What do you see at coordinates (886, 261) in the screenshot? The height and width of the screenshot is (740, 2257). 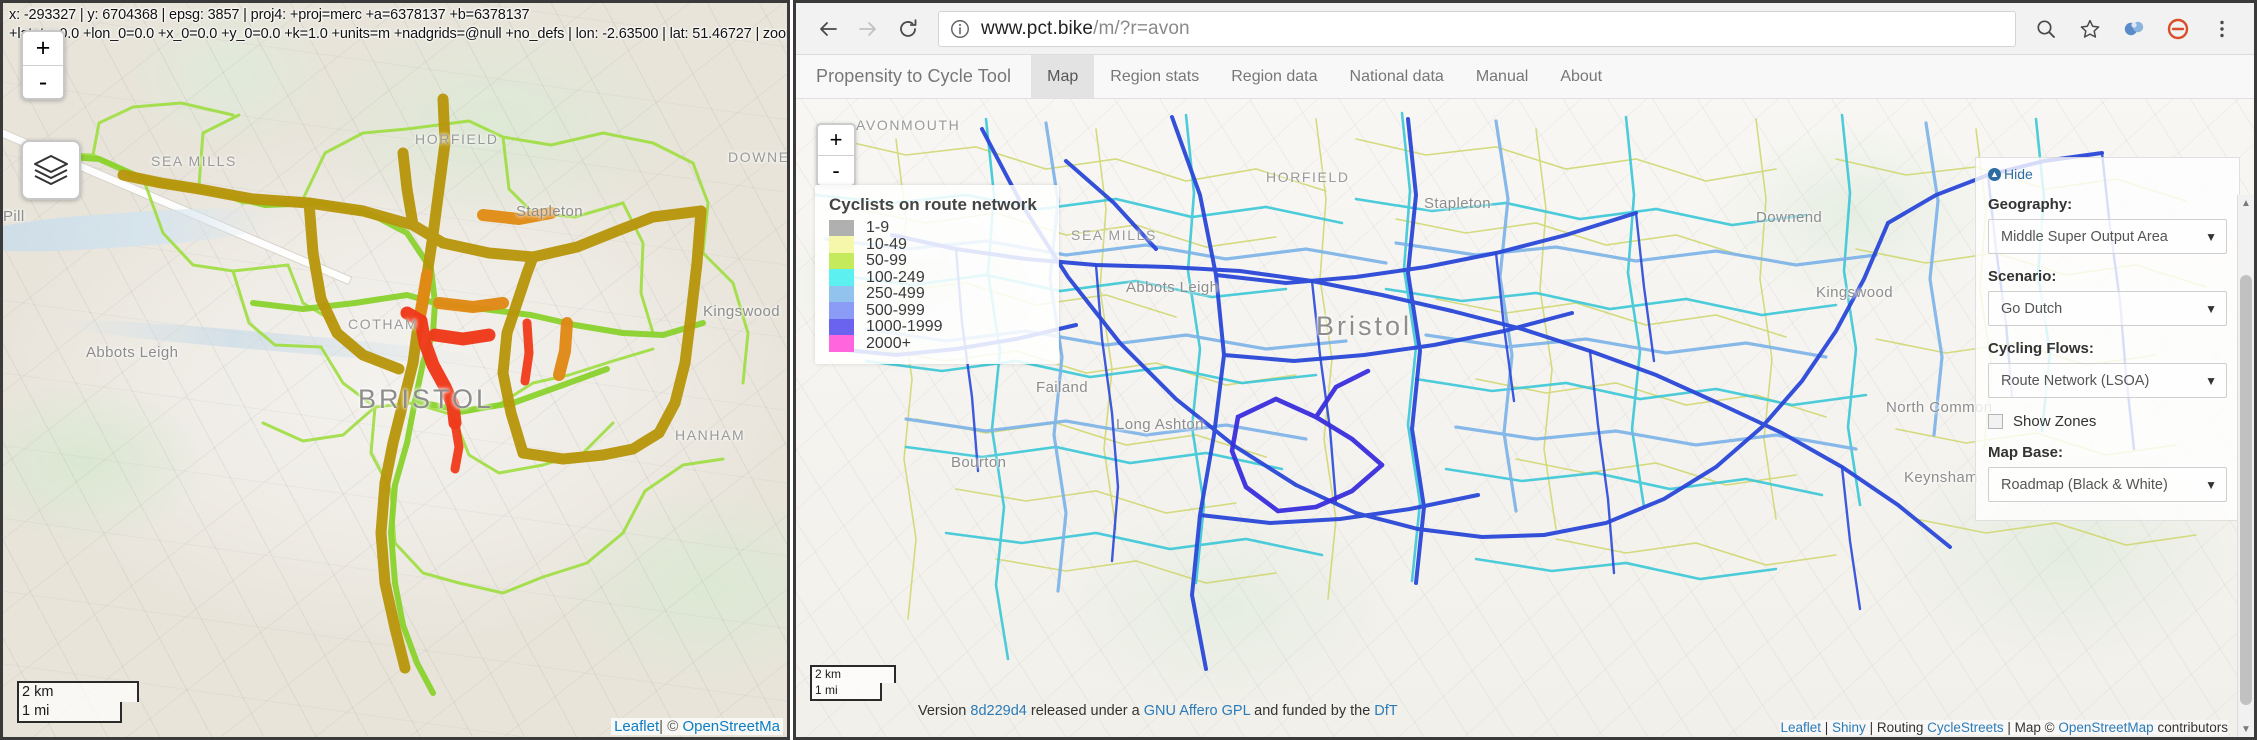 I see `legend-label: 50-99` at bounding box center [886, 261].